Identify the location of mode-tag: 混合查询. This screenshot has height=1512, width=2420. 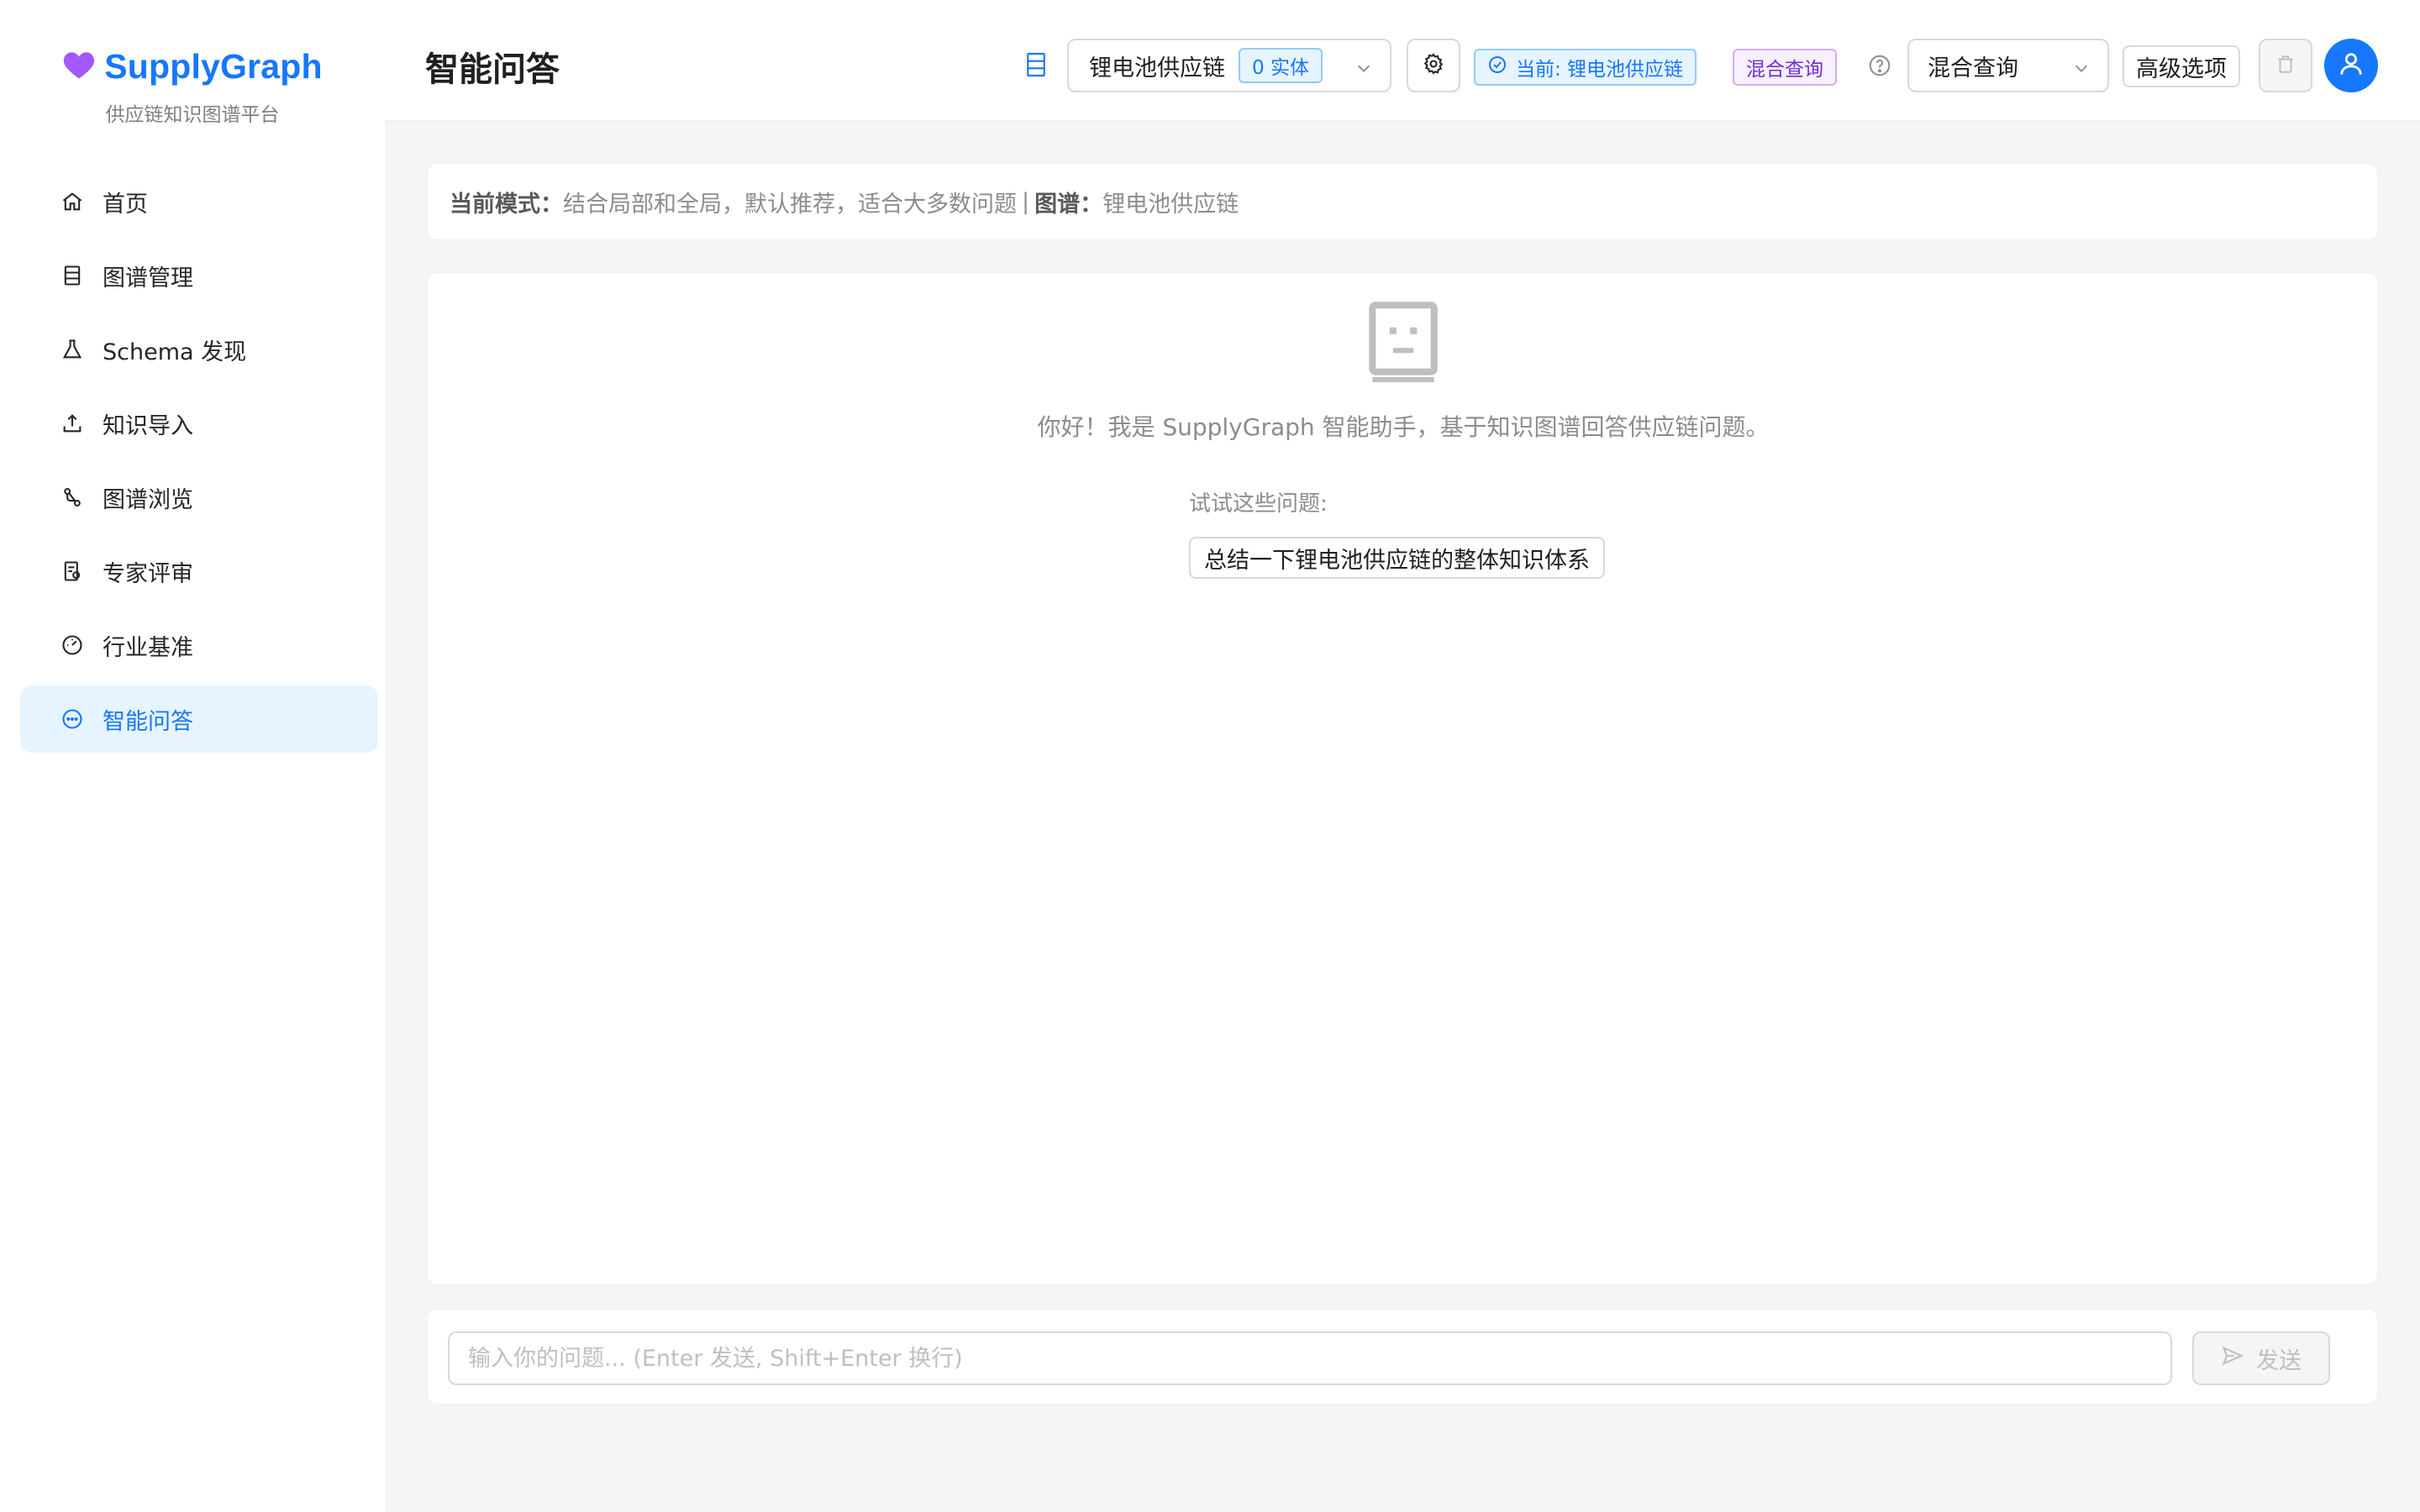
(1785, 67).